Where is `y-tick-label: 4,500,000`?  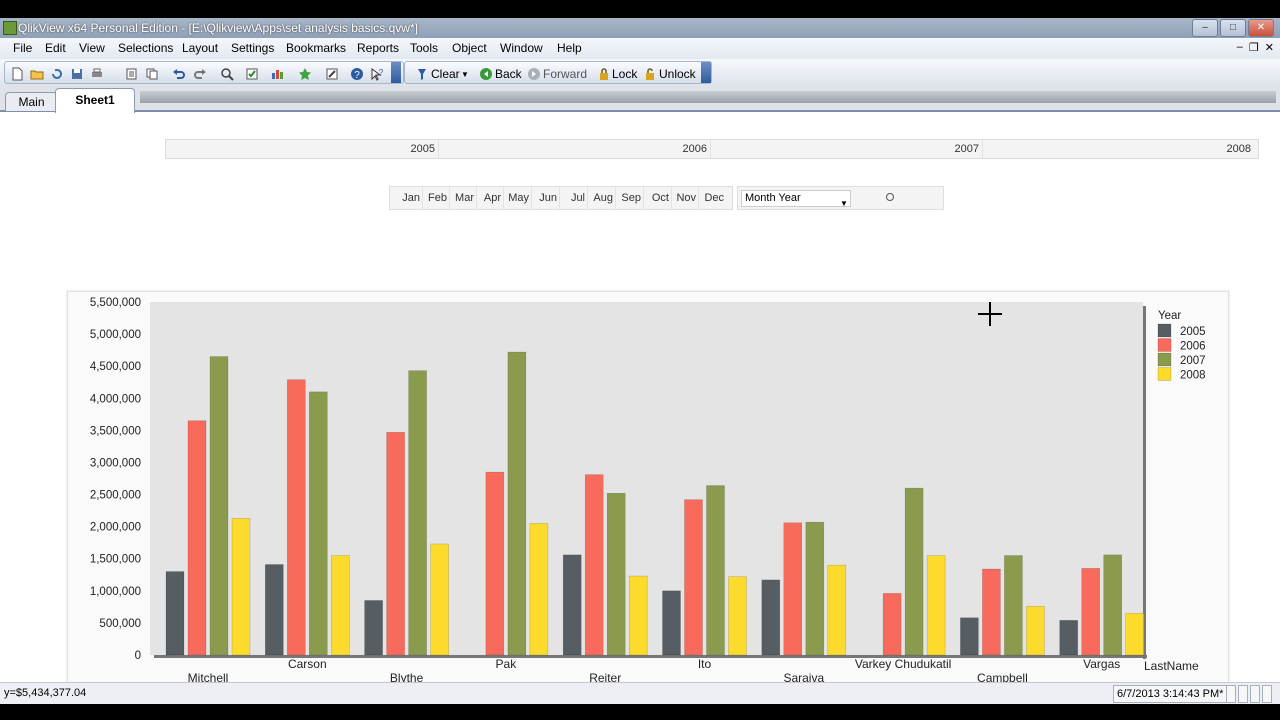
y-tick-label: 4,500,000 is located at coordinates (115, 367).